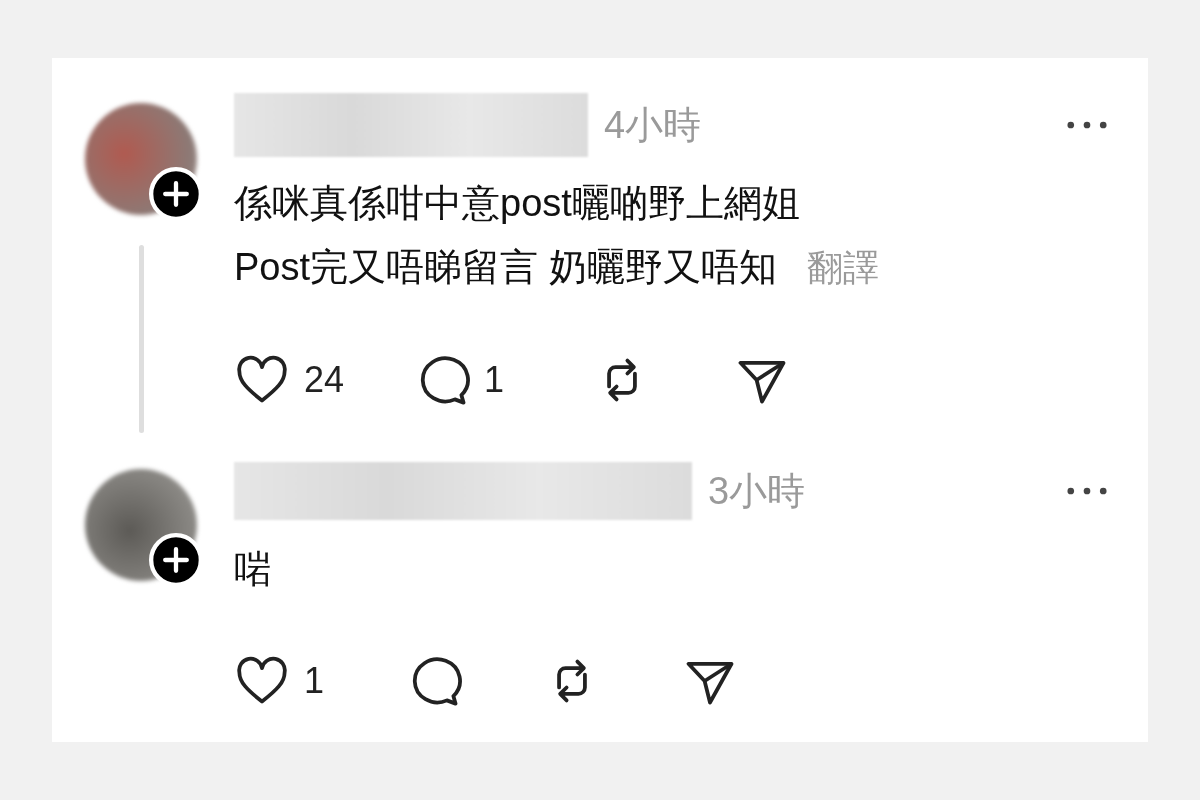 The image size is (1200, 800). Describe the element at coordinates (324, 380) in the screenshot. I see `like-count: 24` at that location.